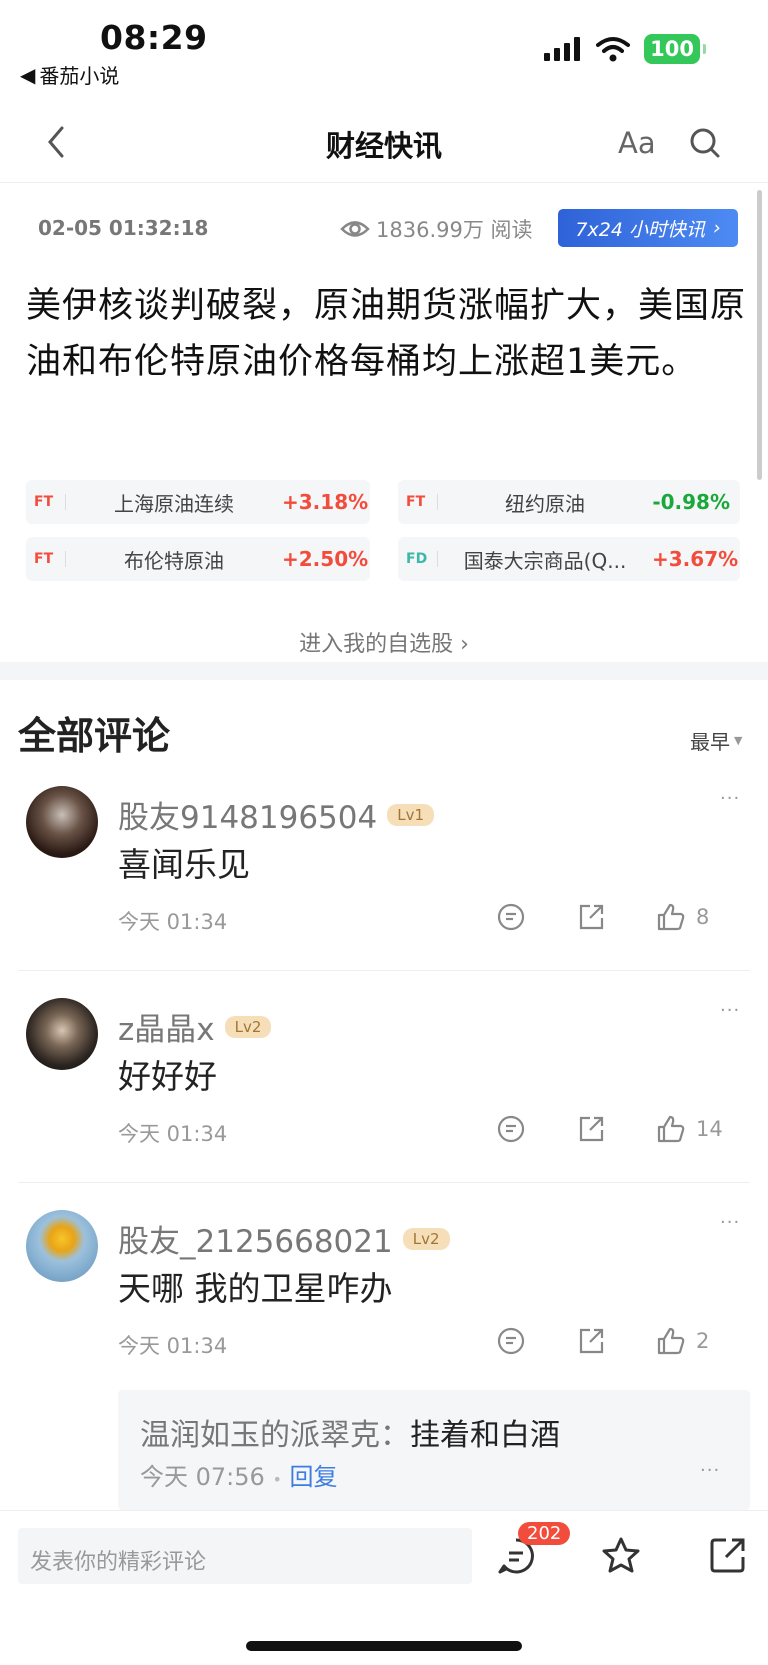 Image resolution: width=768 pixels, height=1665 pixels. I want to click on view-count-label: 1836.99万 阅读, so click(454, 230).